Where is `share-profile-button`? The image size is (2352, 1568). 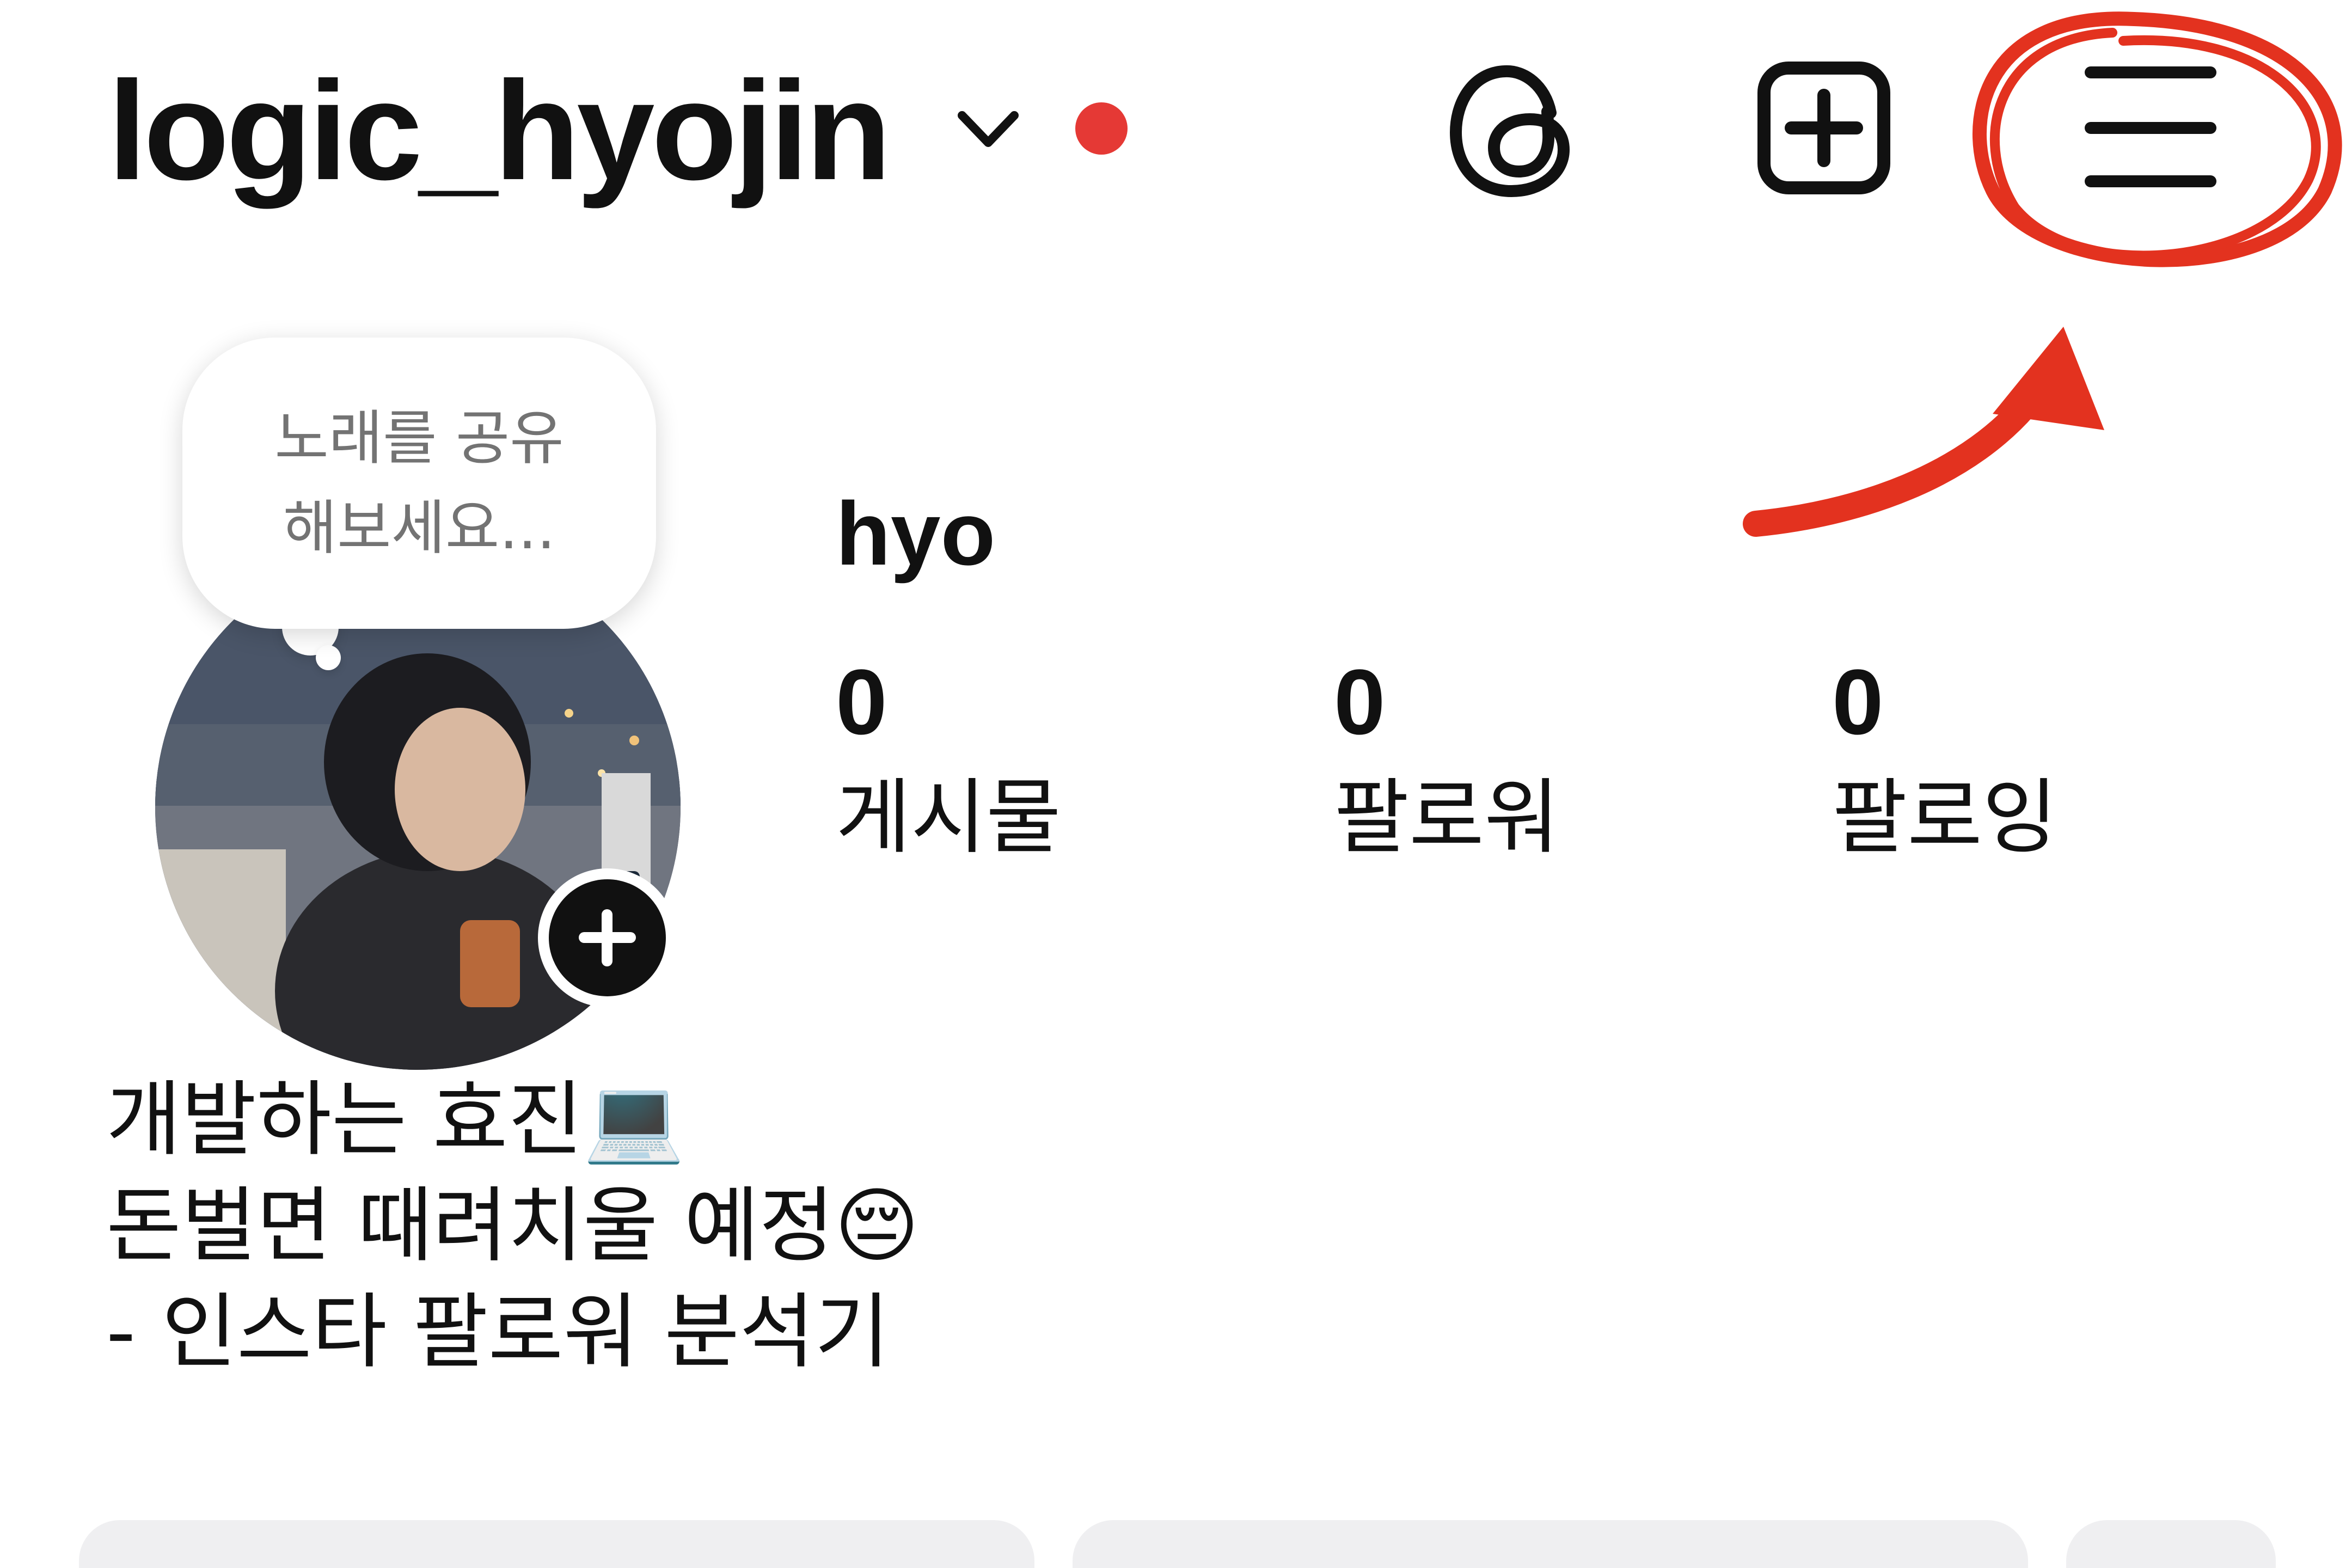
share-profile-button is located at coordinates (1550, 1544).